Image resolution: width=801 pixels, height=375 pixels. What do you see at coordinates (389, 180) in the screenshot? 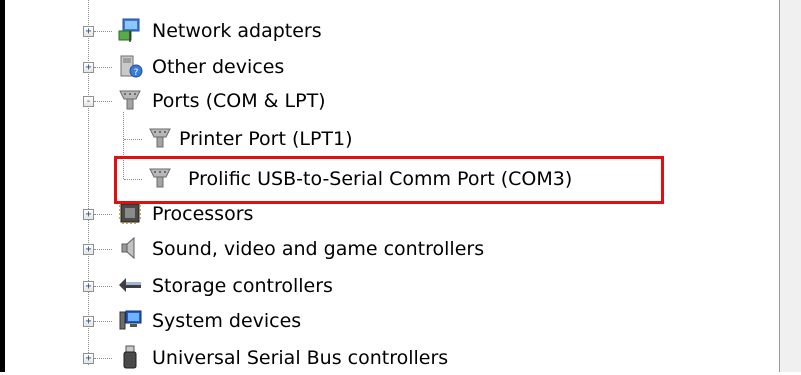
I see `highlight-box` at bounding box center [389, 180].